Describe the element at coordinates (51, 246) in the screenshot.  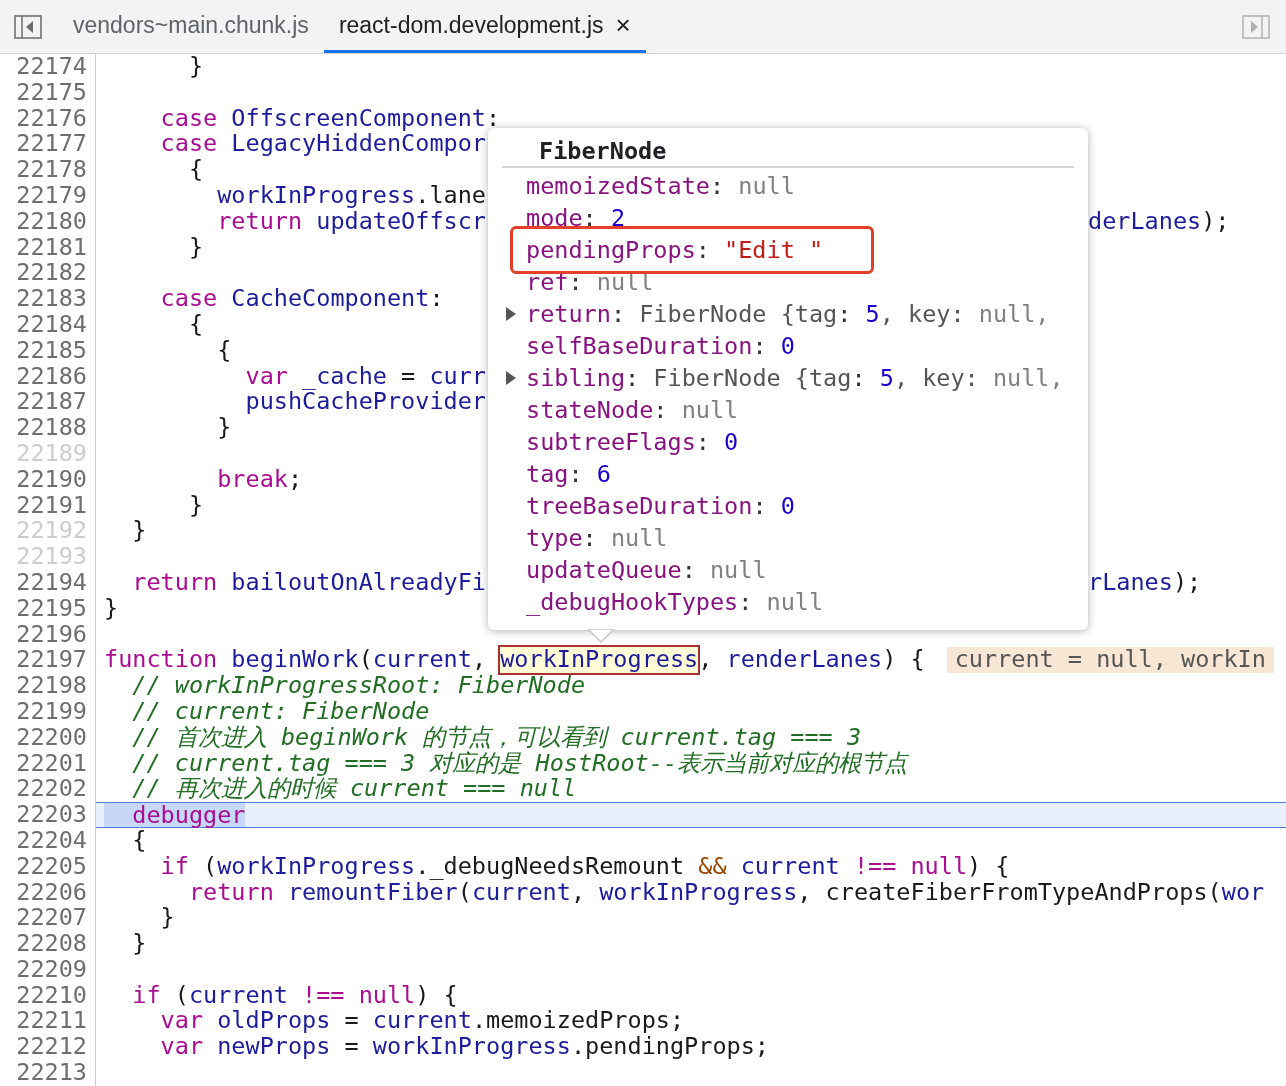
I see `line-number: 22181` at that location.